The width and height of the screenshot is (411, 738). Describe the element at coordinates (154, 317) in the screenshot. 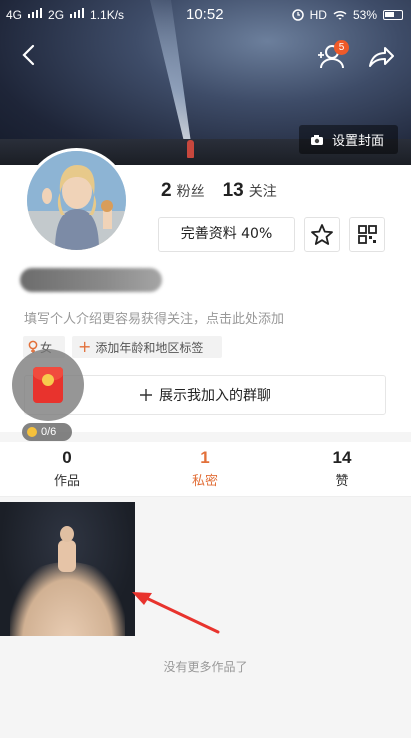

I see `intro-placeholder: 填写个人介绍更容易获得关注，点击此处添加` at that location.